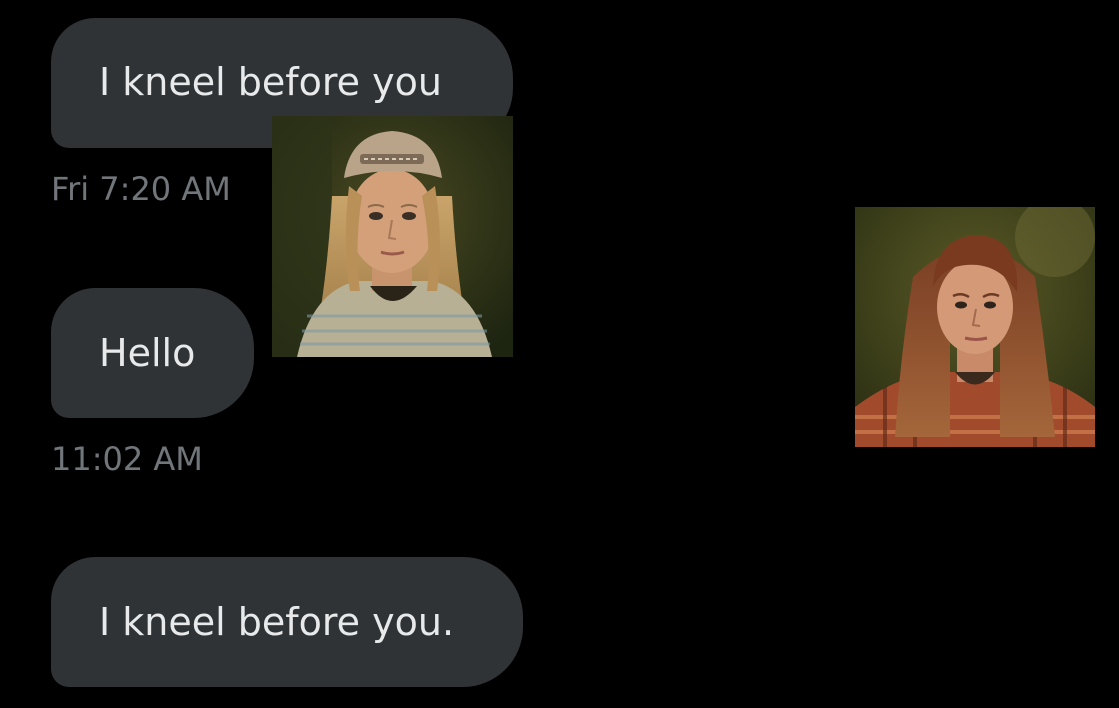 This screenshot has height=708, width=1119. I want to click on message-bubble: I kneel before you., so click(287, 622).